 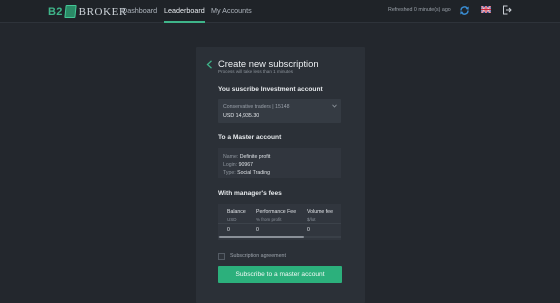 What do you see at coordinates (261, 237) in the screenshot?
I see `fees-scrollbar-thumb` at bounding box center [261, 237].